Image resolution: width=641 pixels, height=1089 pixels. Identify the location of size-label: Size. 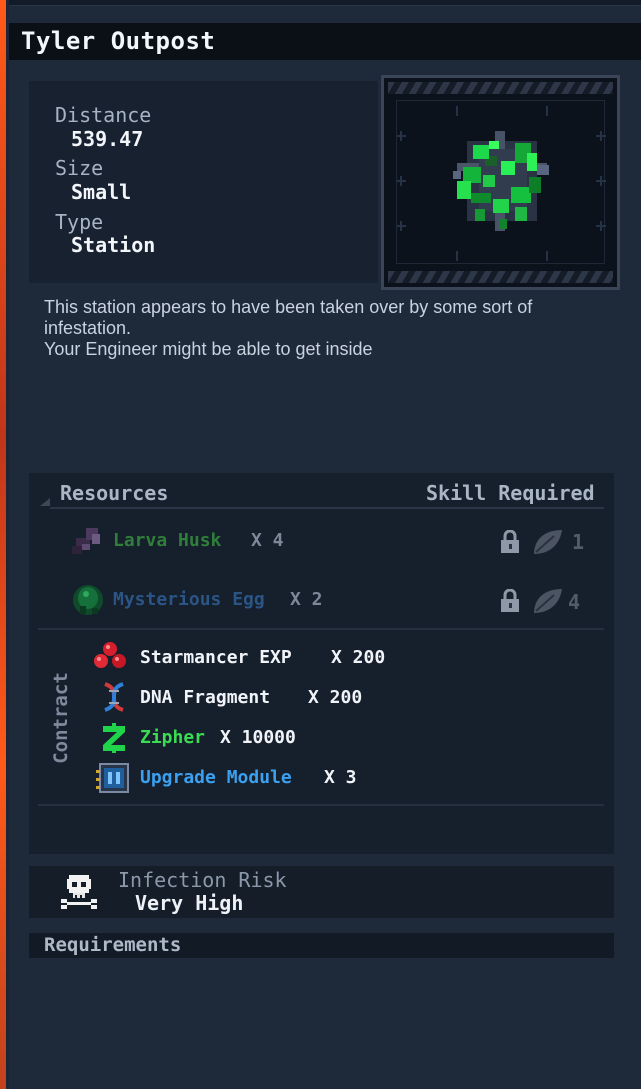
(79, 168).